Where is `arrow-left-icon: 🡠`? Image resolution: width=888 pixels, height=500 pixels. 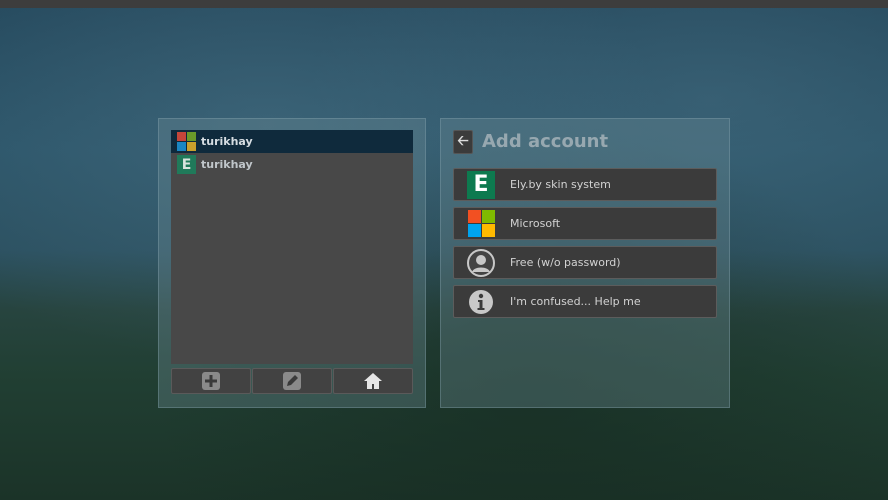 arrow-left-icon: 🡠 is located at coordinates (463, 141).